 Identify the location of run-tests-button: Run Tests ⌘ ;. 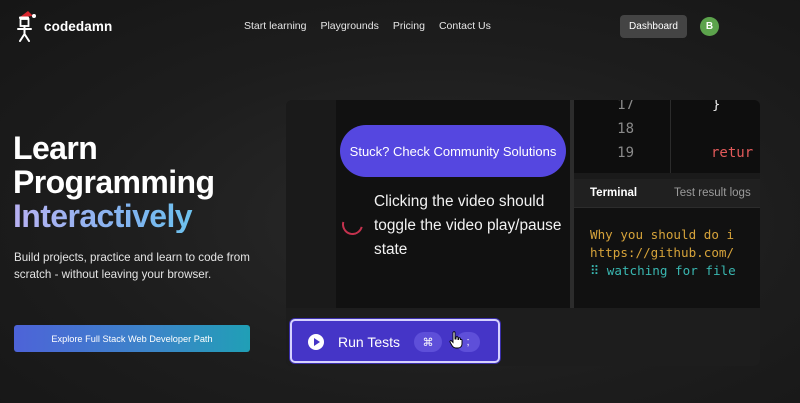
(395, 341).